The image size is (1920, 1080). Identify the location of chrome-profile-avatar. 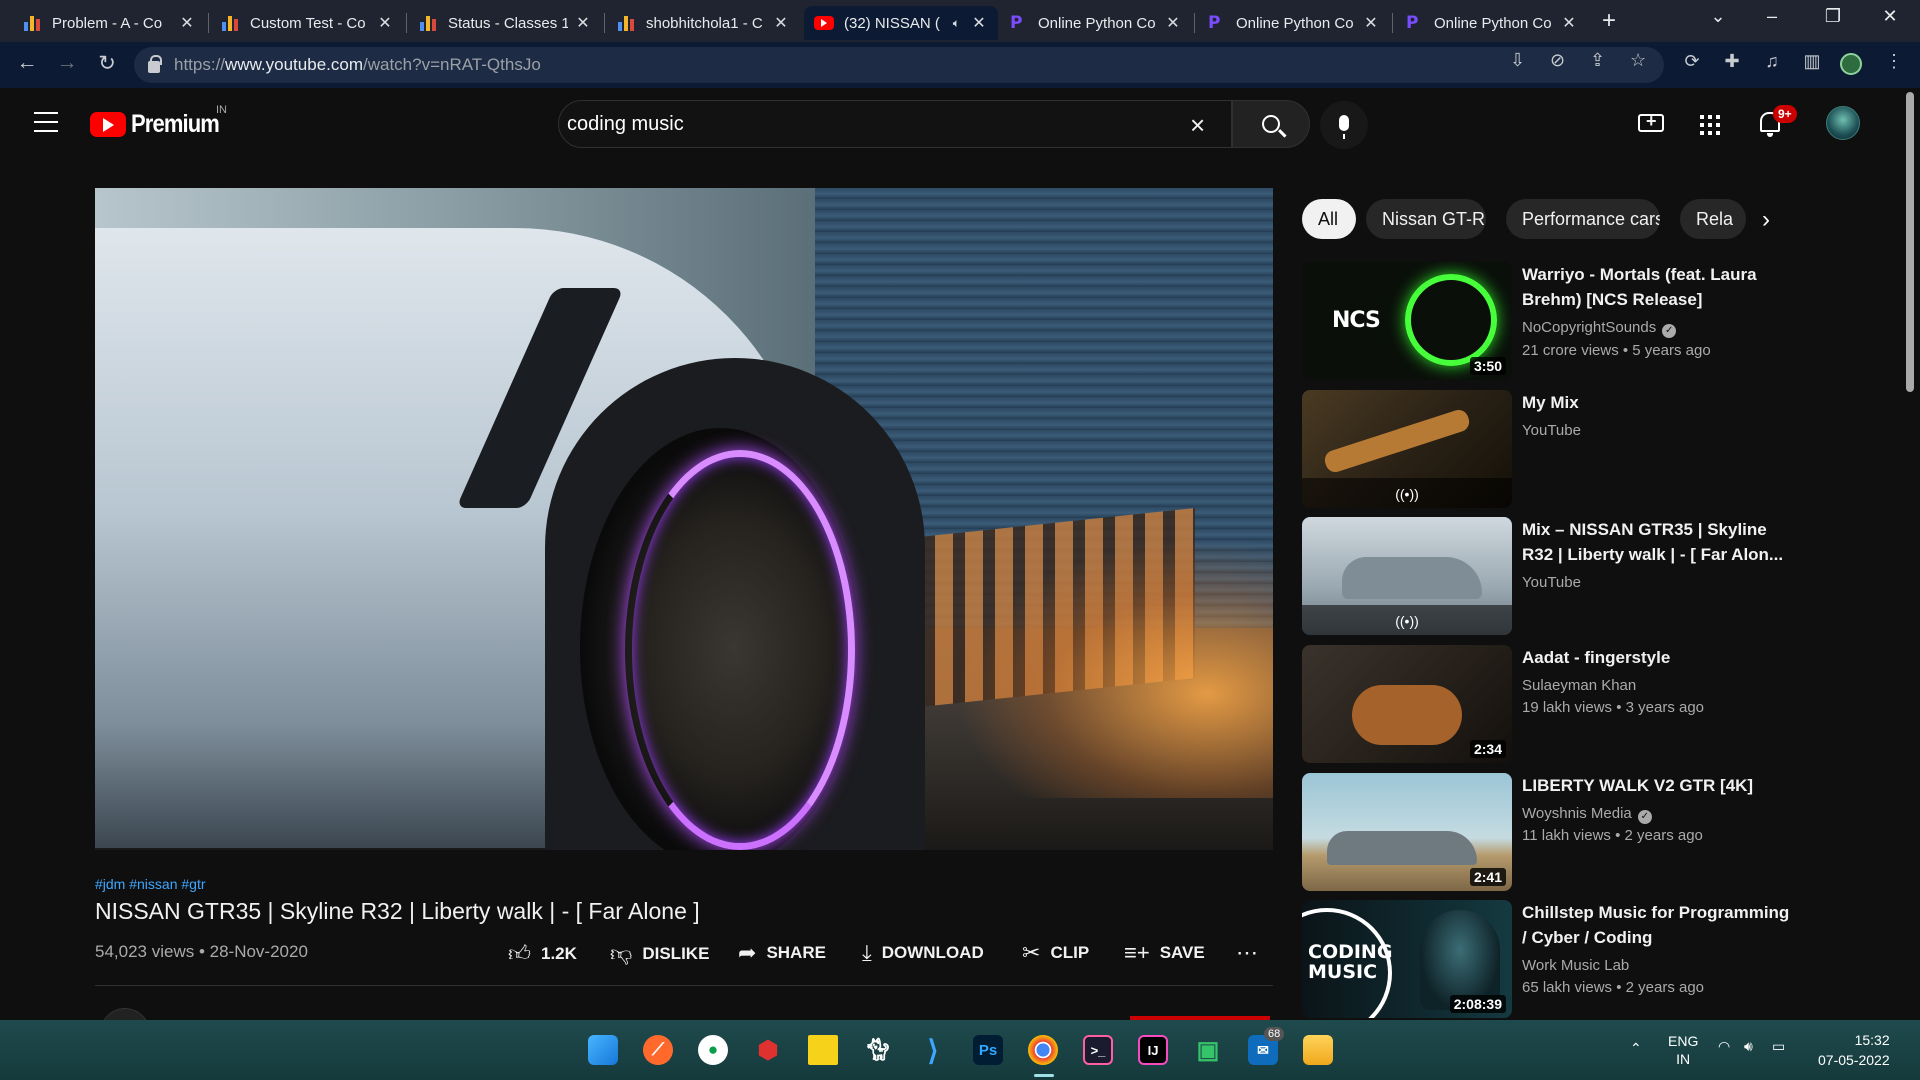
(1851, 64).